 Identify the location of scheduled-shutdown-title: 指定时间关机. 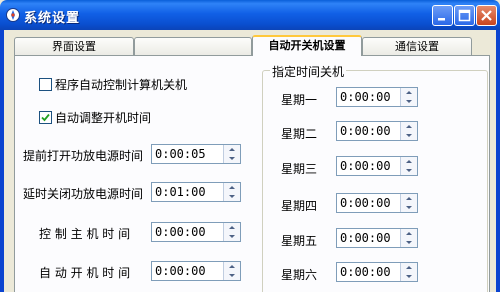
(308, 71).